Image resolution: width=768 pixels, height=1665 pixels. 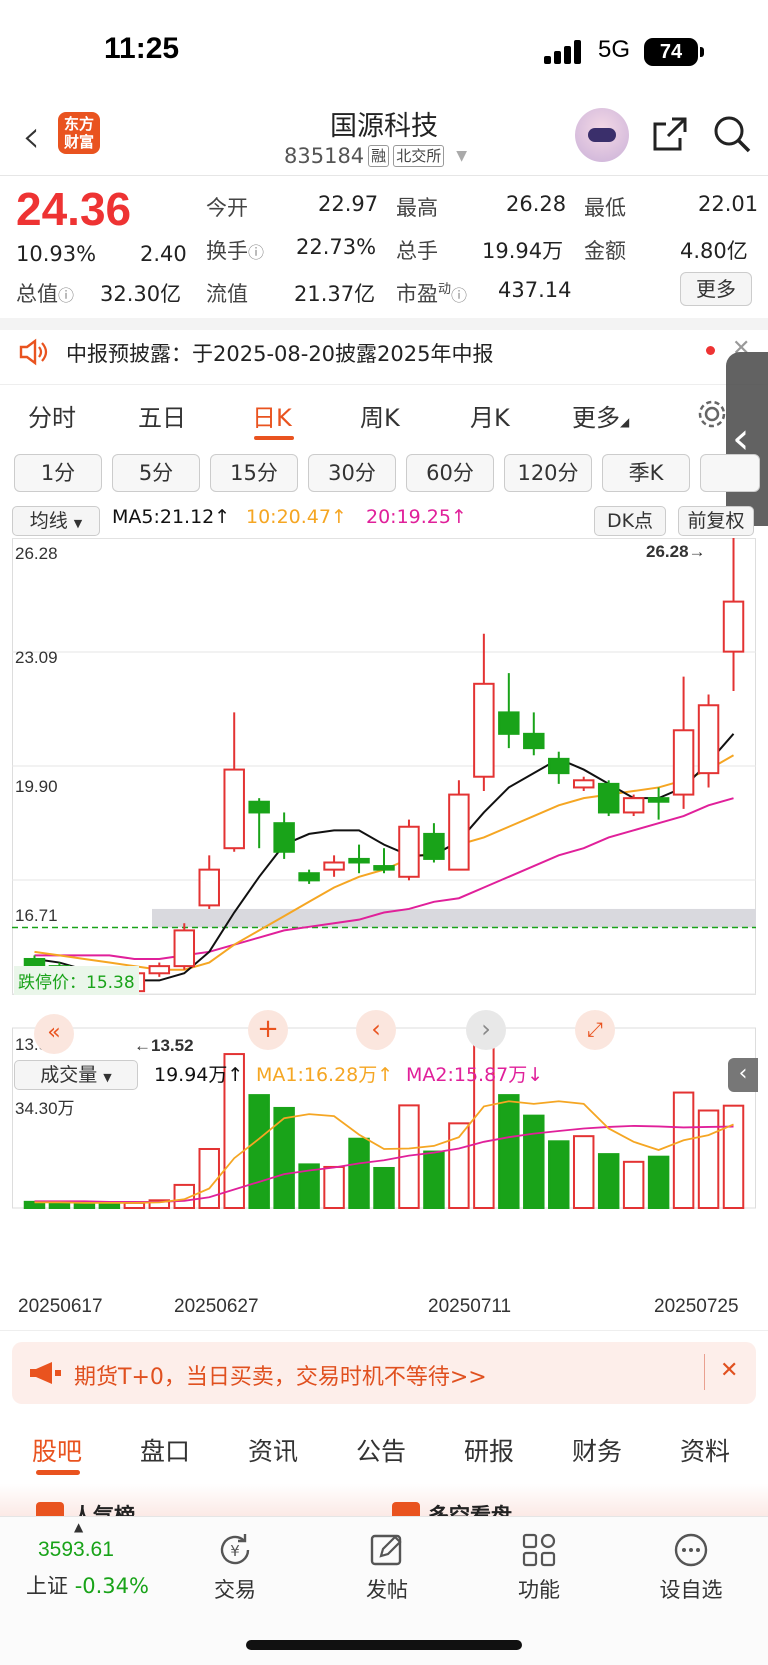 I want to click on tab-announcements: 公告, so click(x=381, y=1450).